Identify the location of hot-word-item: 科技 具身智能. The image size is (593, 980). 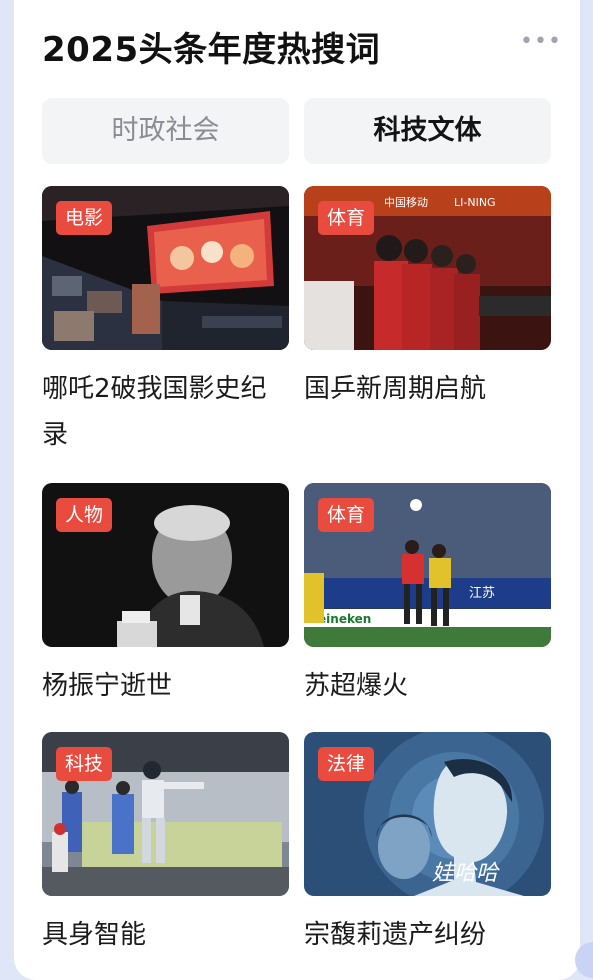
(165, 845).